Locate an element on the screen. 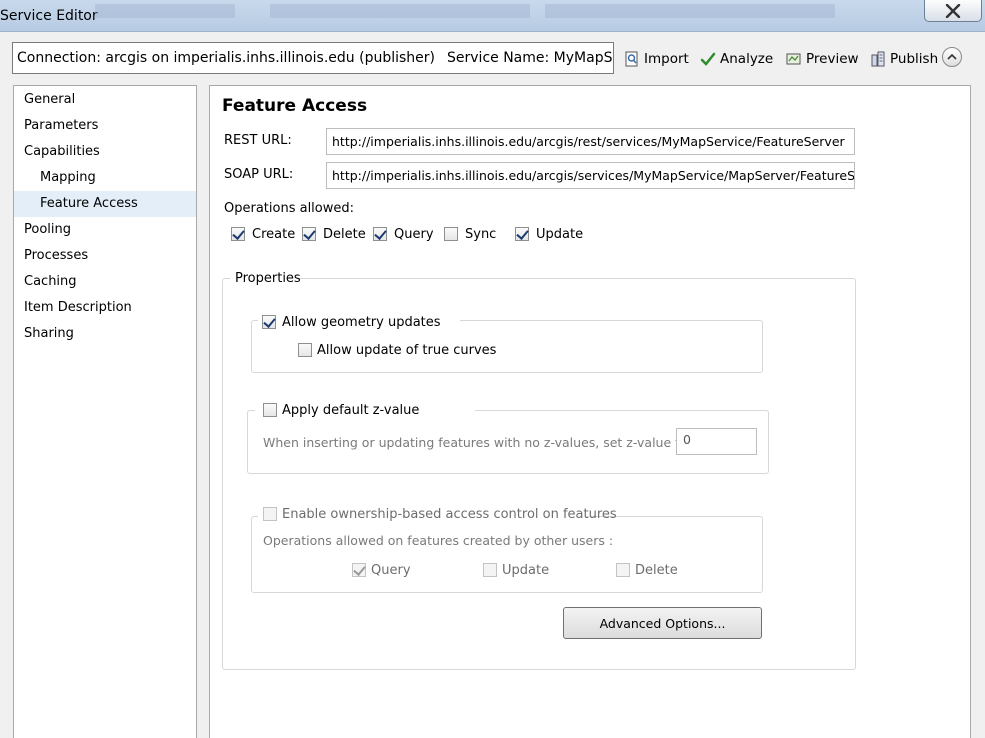 The width and height of the screenshot is (985, 738). publish-button: Publish is located at coordinates (904, 59).